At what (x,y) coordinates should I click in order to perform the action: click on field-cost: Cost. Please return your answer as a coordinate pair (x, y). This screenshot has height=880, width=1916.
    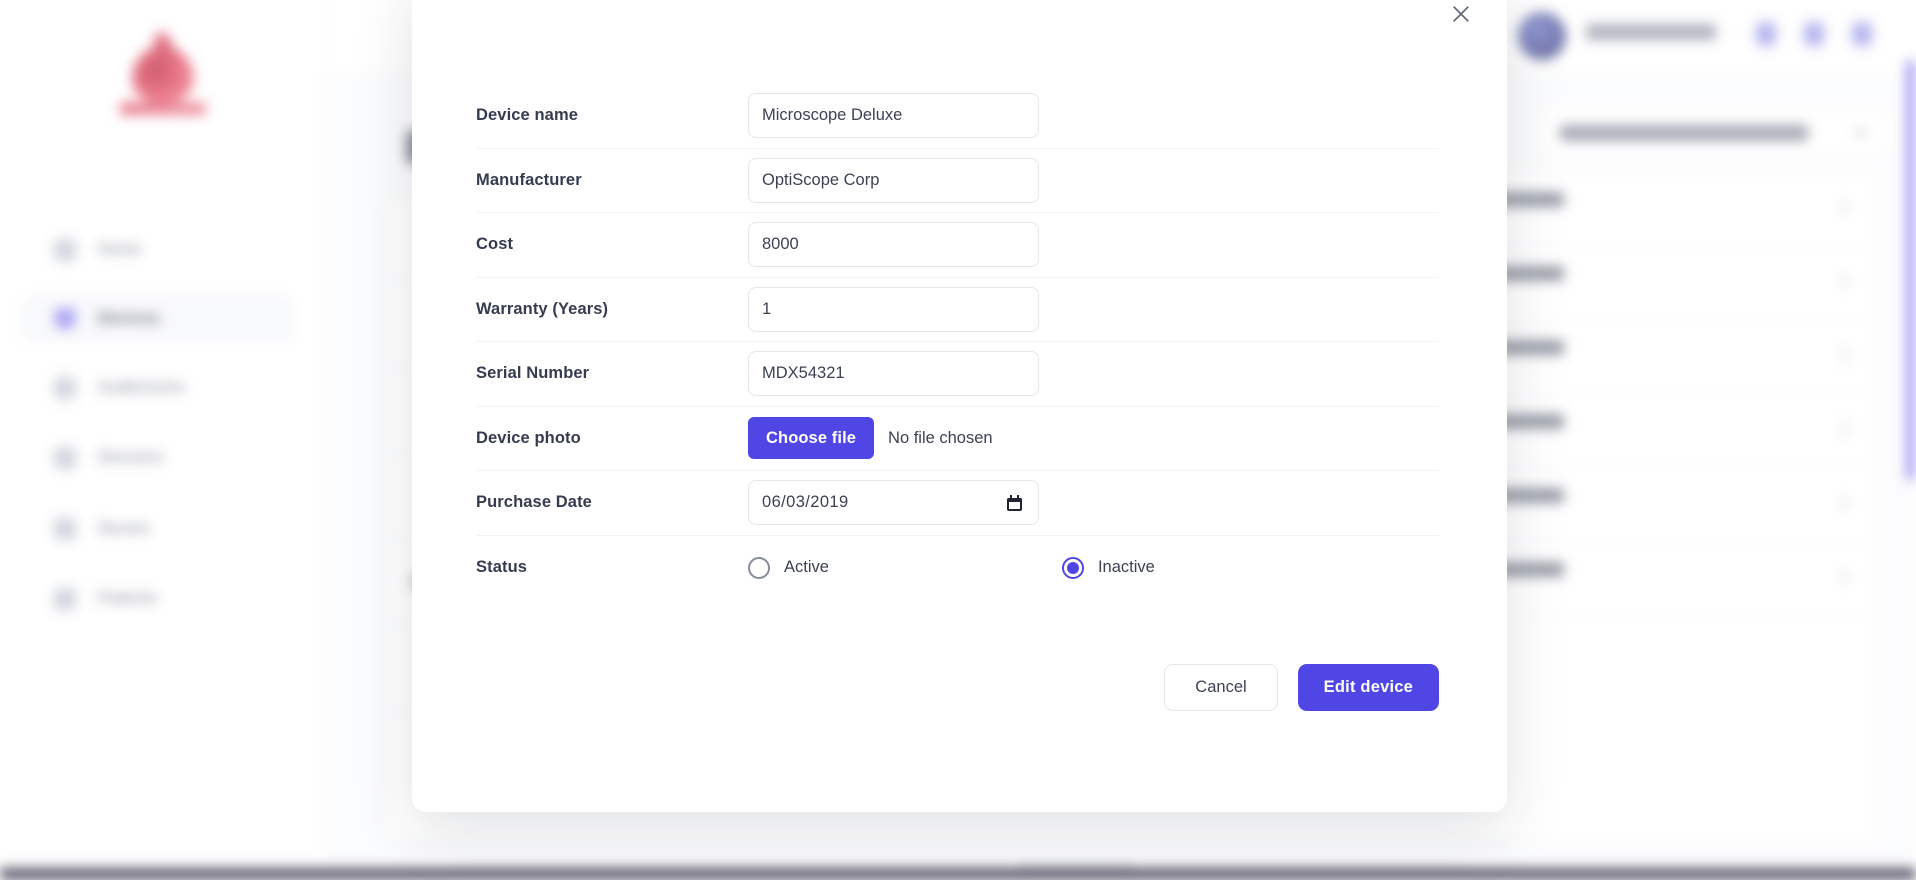
    Looking at the image, I should click on (957, 245).